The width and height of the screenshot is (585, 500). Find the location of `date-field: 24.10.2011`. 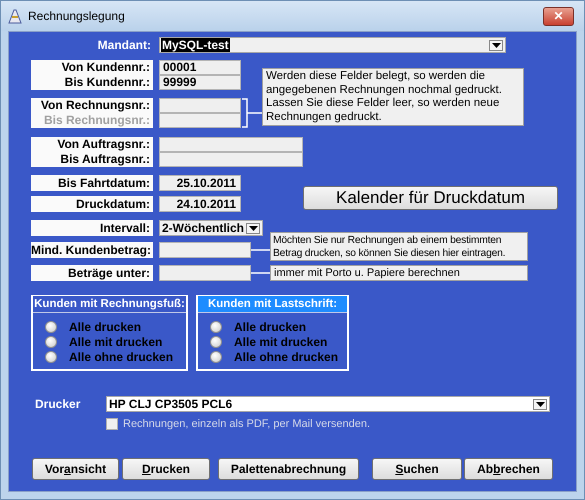

date-field: 24.10.2011 is located at coordinates (200, 204).